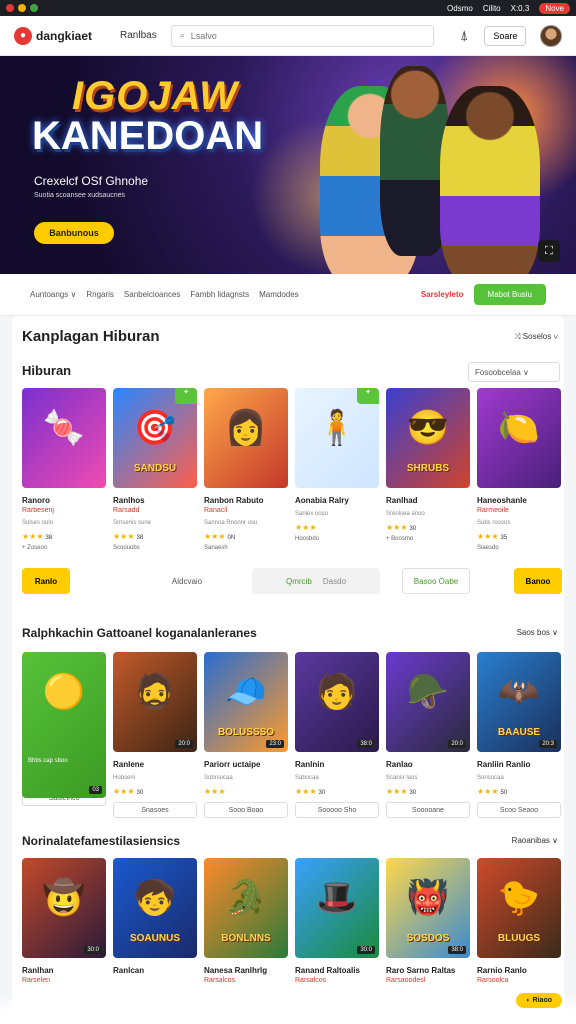 This screenshot has width=576, height=1024. I want to click on see-all-link: Saos bos ∨, so click(537, 632).